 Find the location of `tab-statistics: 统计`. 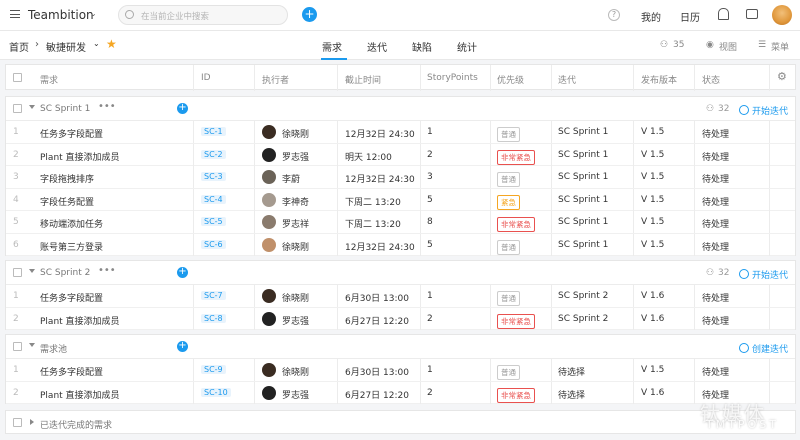

tab-statistics: 统计 is located at coordinates (467, 46).